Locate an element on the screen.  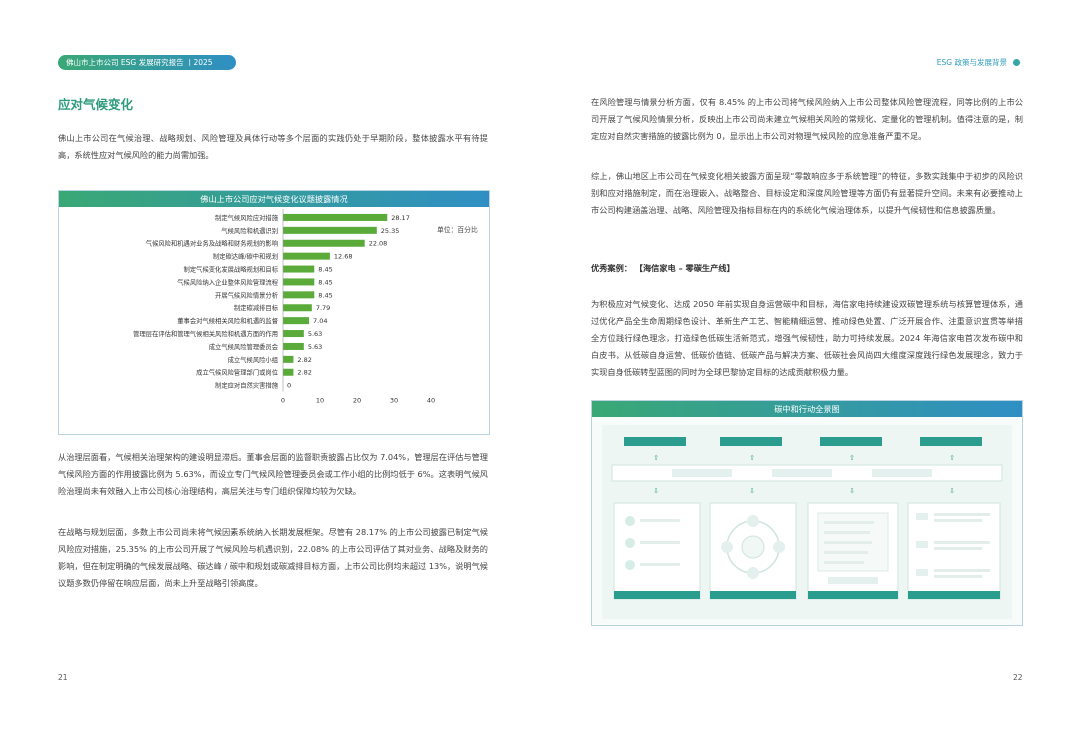
category-label: 制定气候变化发展战略规划和目标 is located at coordinates (231, 268).